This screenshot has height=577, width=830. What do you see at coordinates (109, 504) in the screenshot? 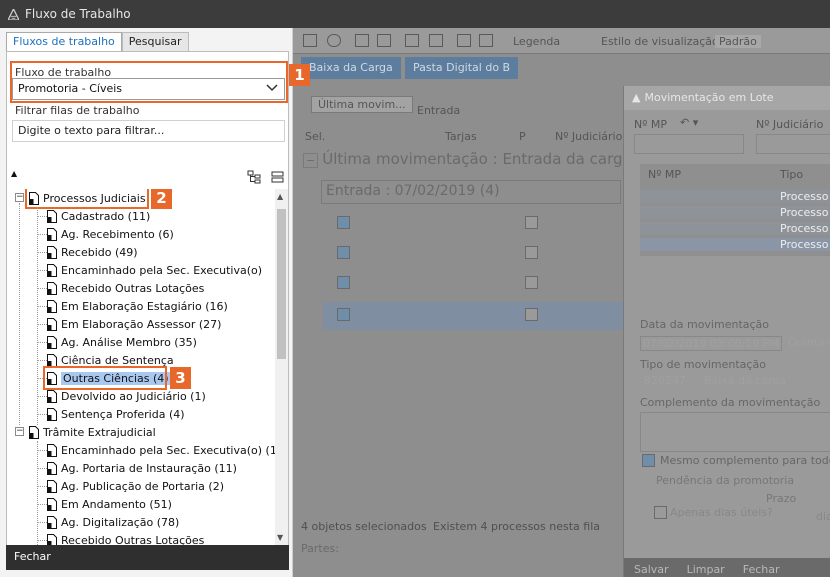
I see `tree-item-em-andamento: Em Andamento (51)` at bounding box center [109, 504].